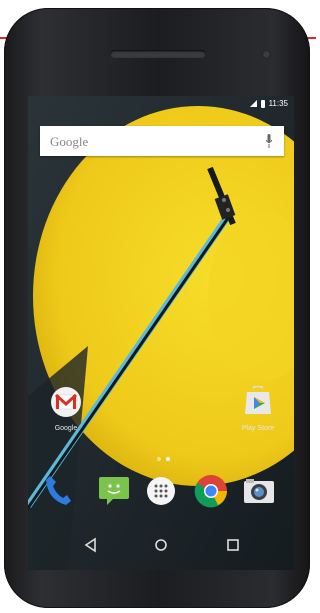 Image resolution: width=320 pixels, height=613 pixels. I want to click on status-time: 11:35, so click(278, 103).